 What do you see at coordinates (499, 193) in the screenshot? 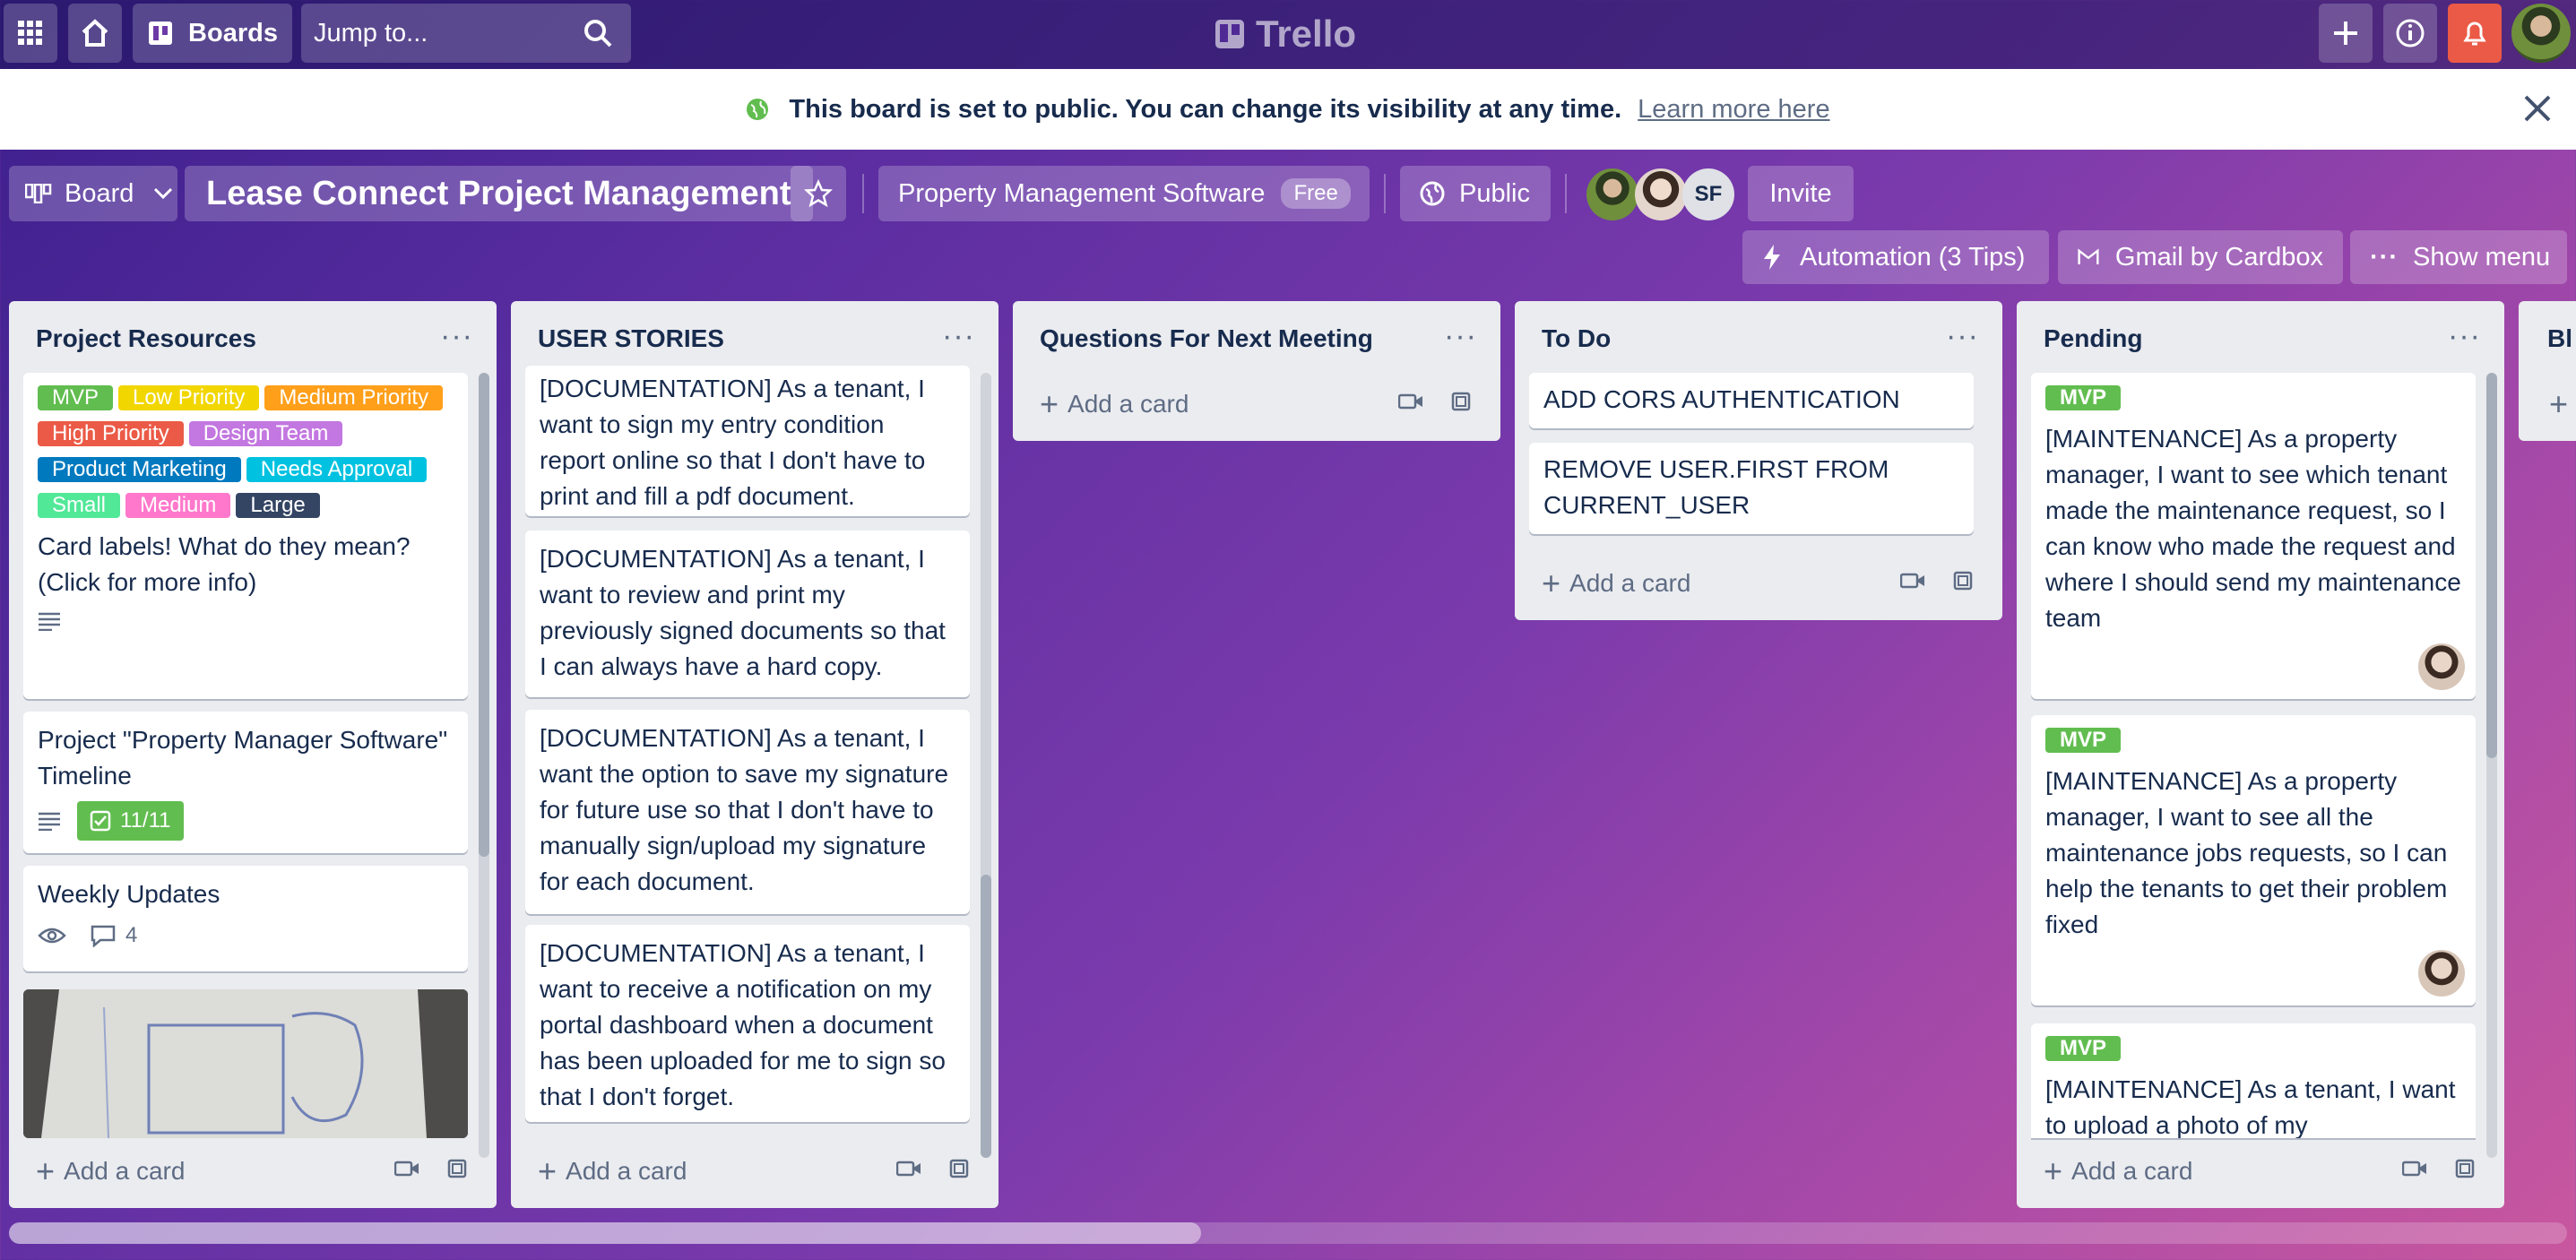
I see `board-title: Lease Connect Project Management` at bounding box center [499, 193].